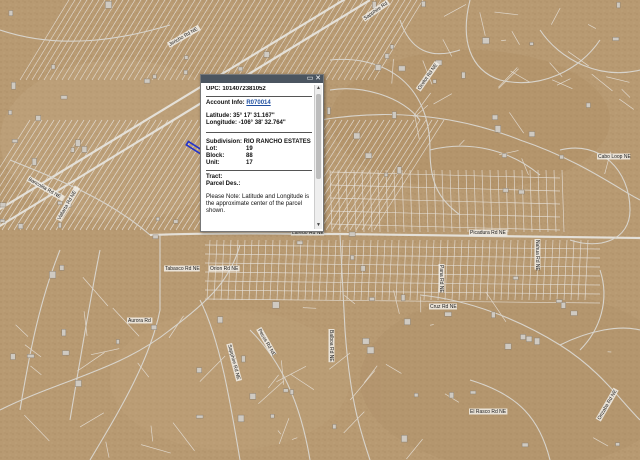 Image resolution: width=640 pixels, height=460 pixels. Describe the element at coordinates (331, 346) in the screenshot. I see `svg-text: Balboa Rd NE` at that location.